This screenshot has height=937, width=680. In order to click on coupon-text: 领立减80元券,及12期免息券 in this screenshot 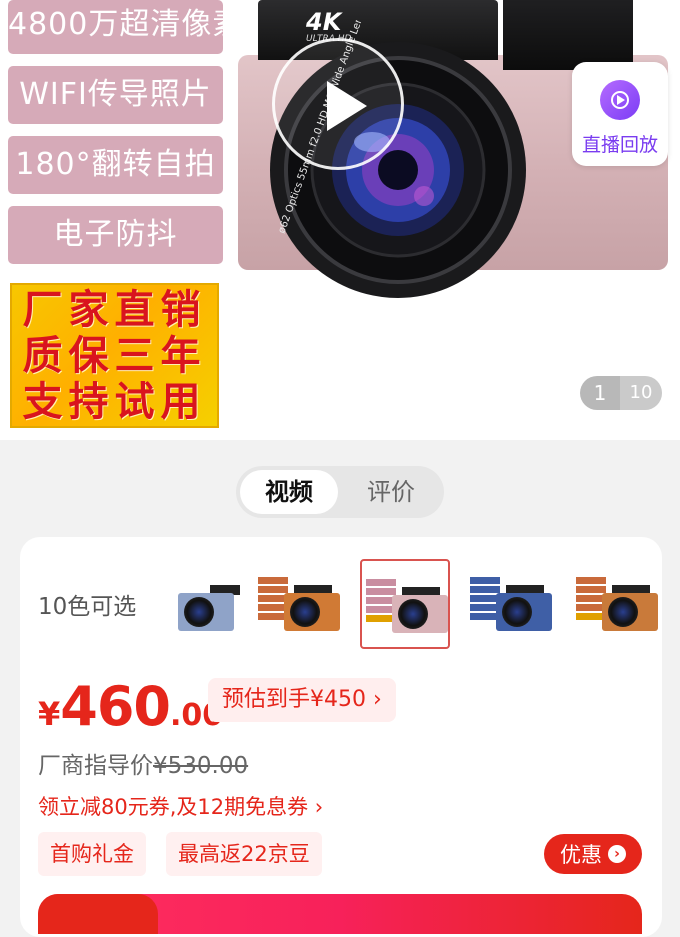, I will do `click(173, 807)`.